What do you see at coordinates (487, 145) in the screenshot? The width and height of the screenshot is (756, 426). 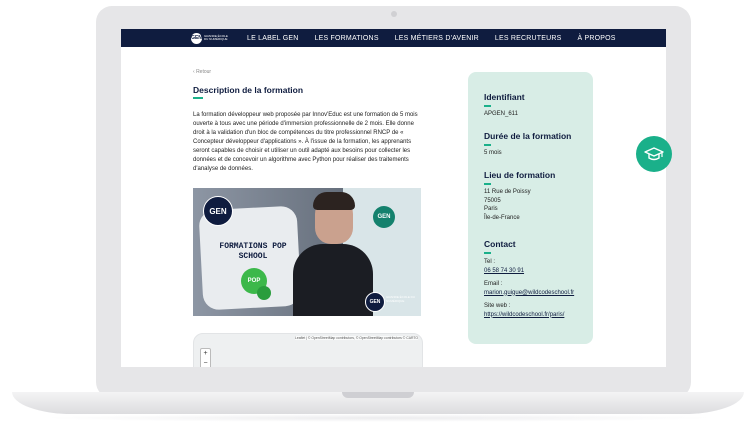 I see `duration-underline` at bounding box center [487, 145].